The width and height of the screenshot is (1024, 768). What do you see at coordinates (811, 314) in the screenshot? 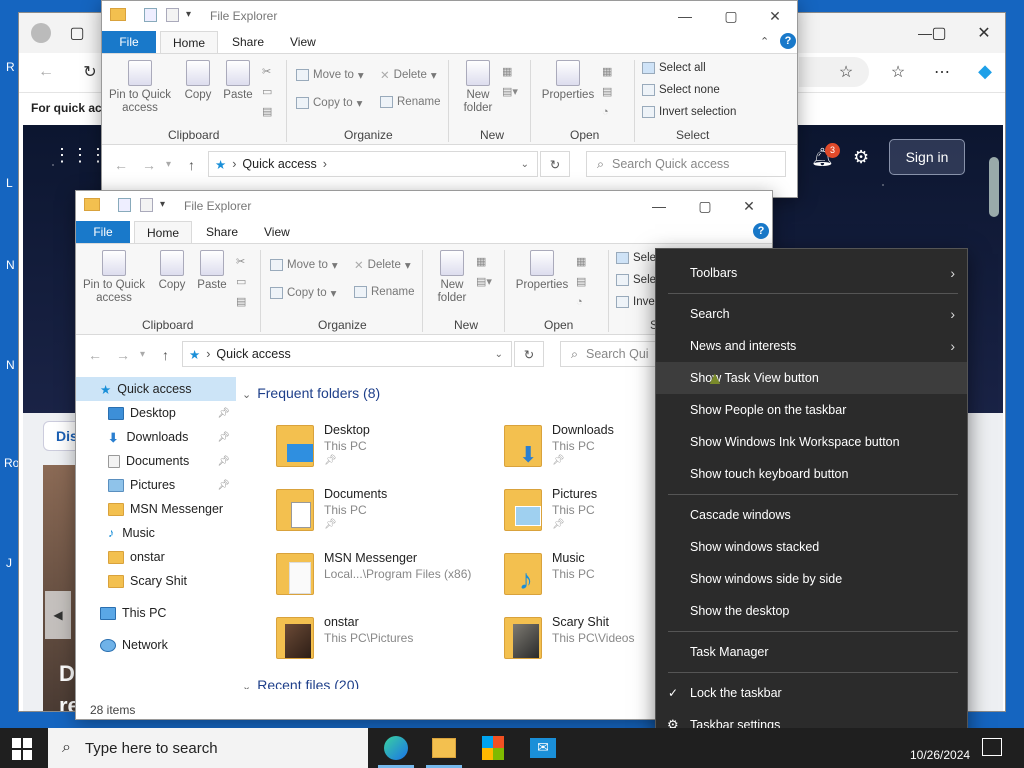
I see `menu-item-search: Search ›` at bounding box center [811, 314].